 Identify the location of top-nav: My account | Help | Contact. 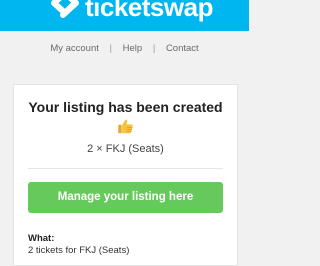
(124, 48).